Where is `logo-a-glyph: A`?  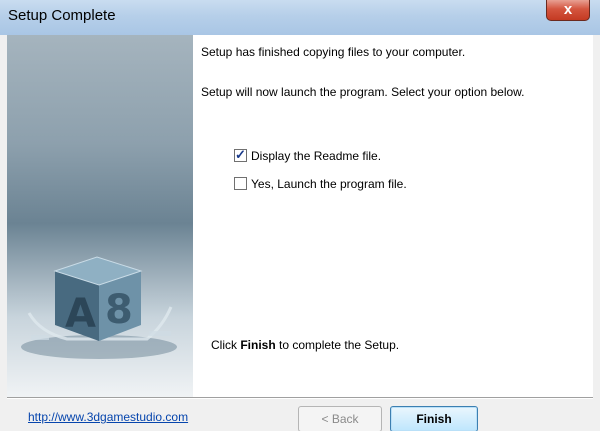 logo-a-glyph: A is located at coordinates (80, 314).